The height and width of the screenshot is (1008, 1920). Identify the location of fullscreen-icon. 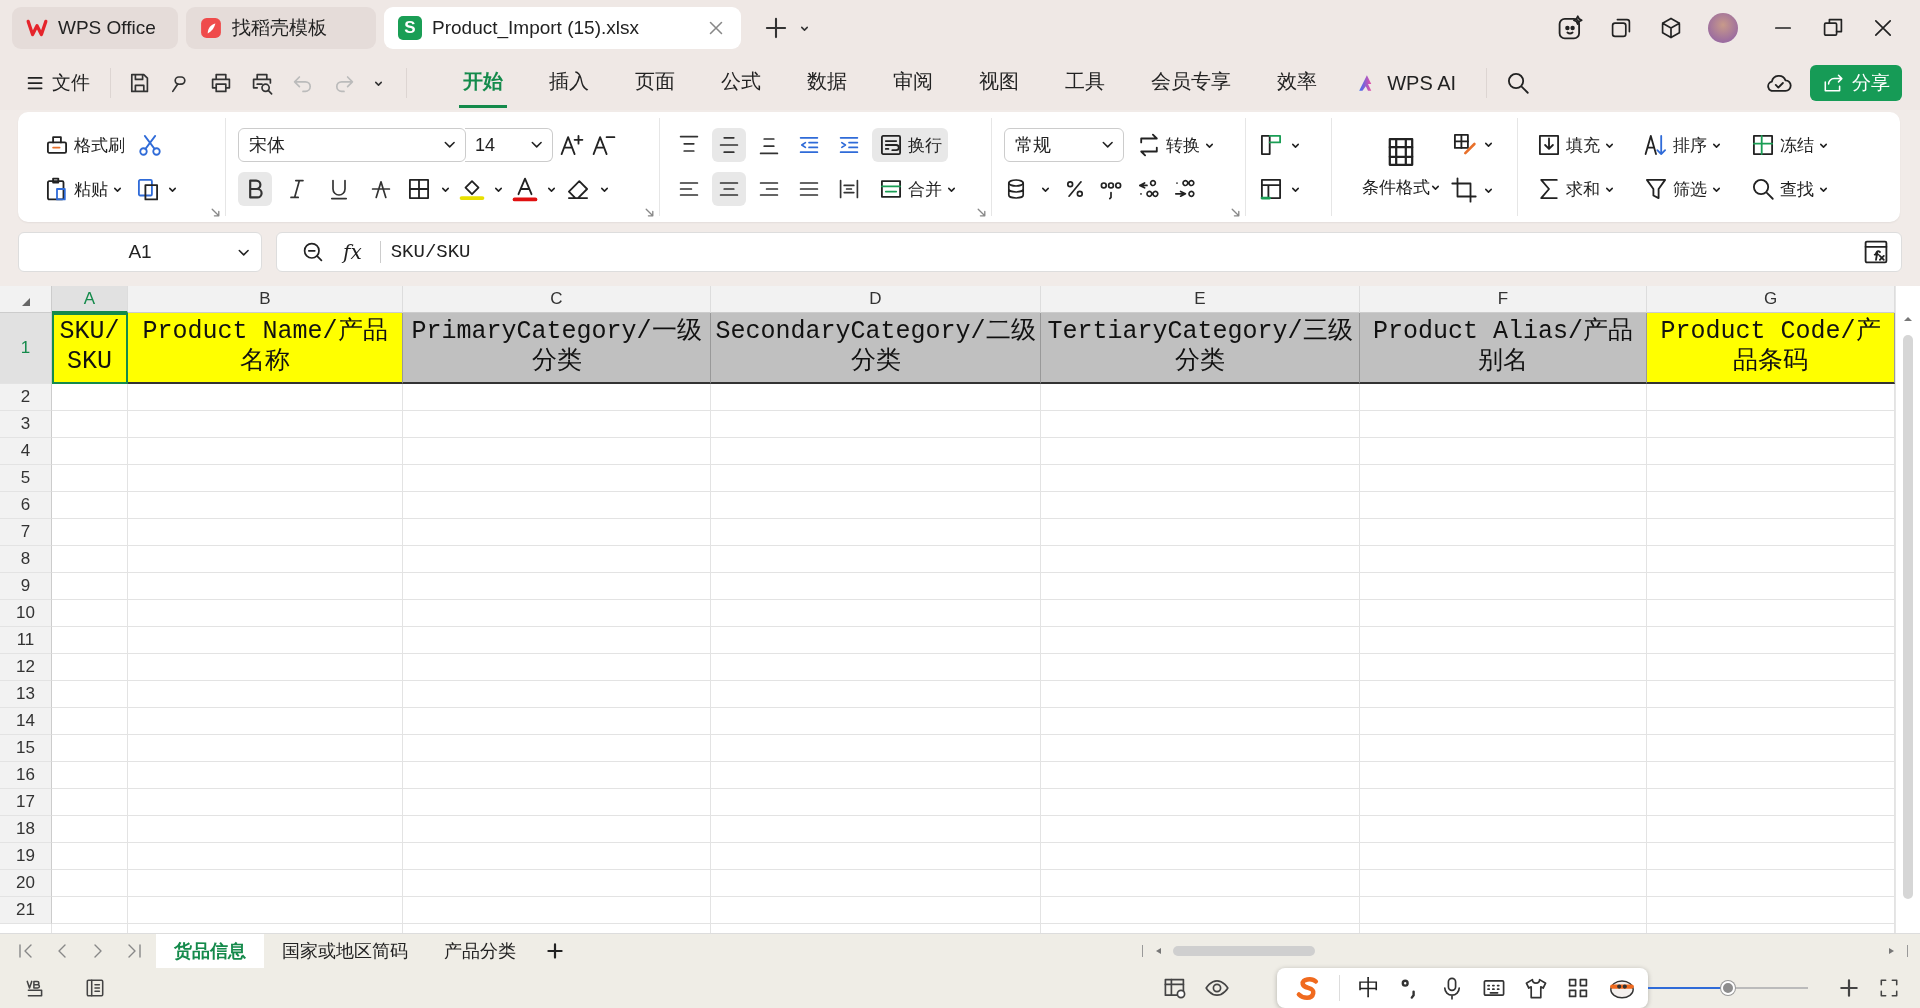
(1889, 988).